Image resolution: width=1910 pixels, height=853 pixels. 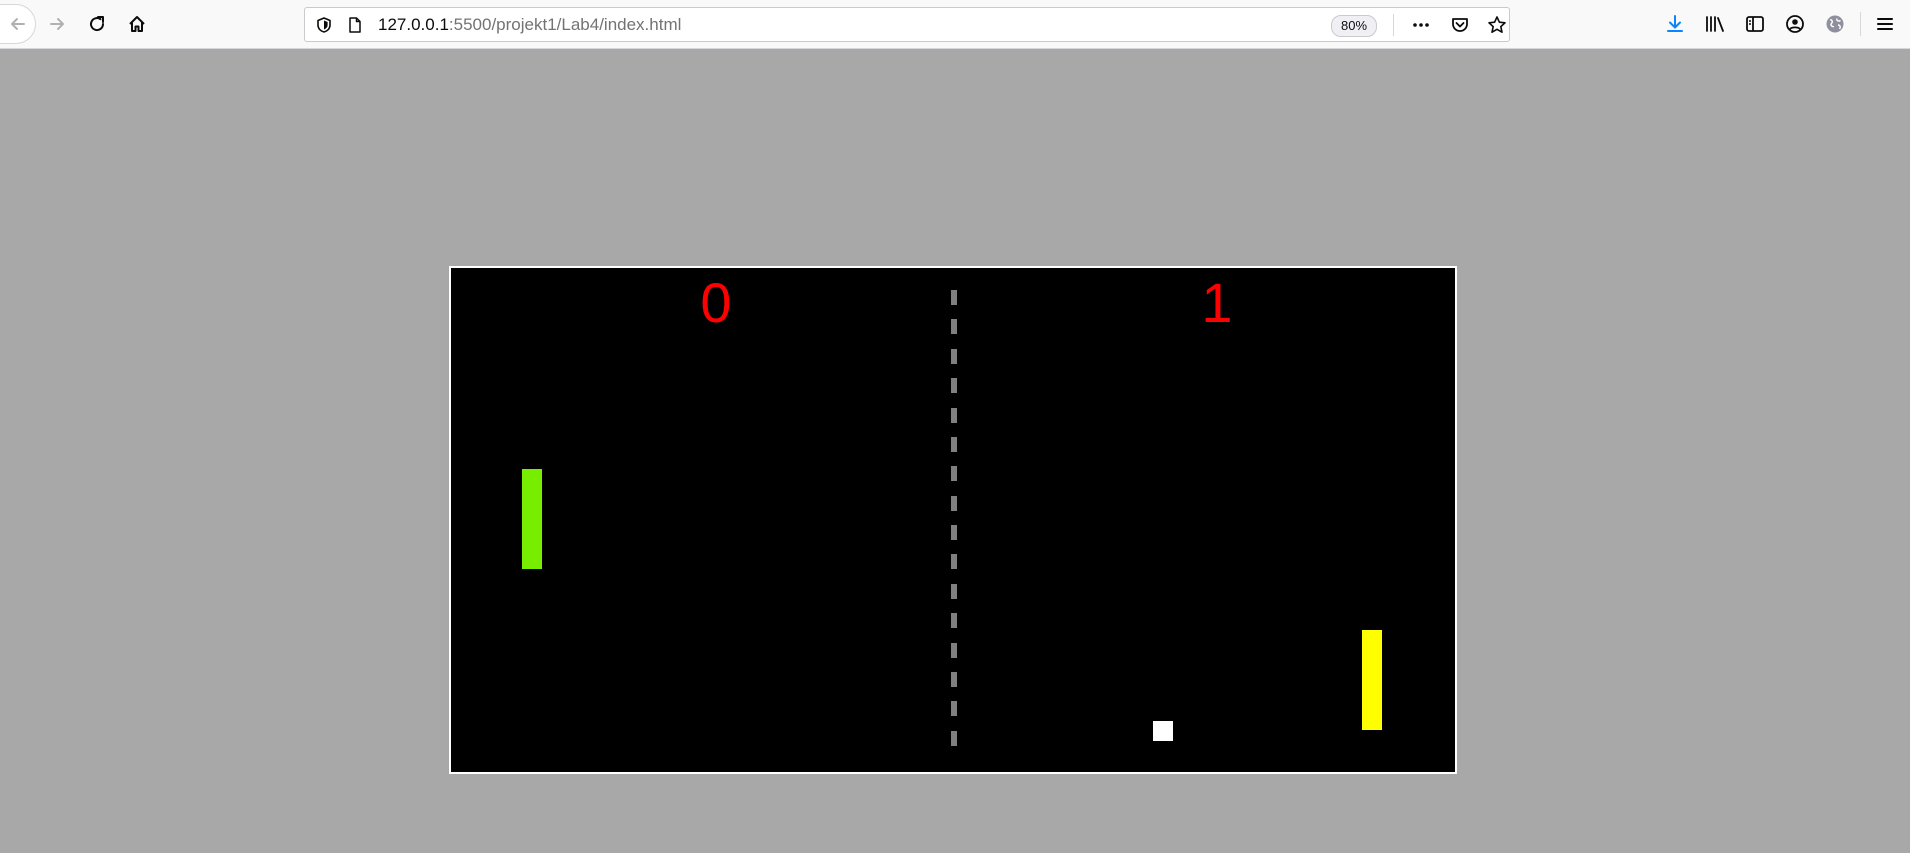 I want to click on left-paddle, so click(x=532, y=519).